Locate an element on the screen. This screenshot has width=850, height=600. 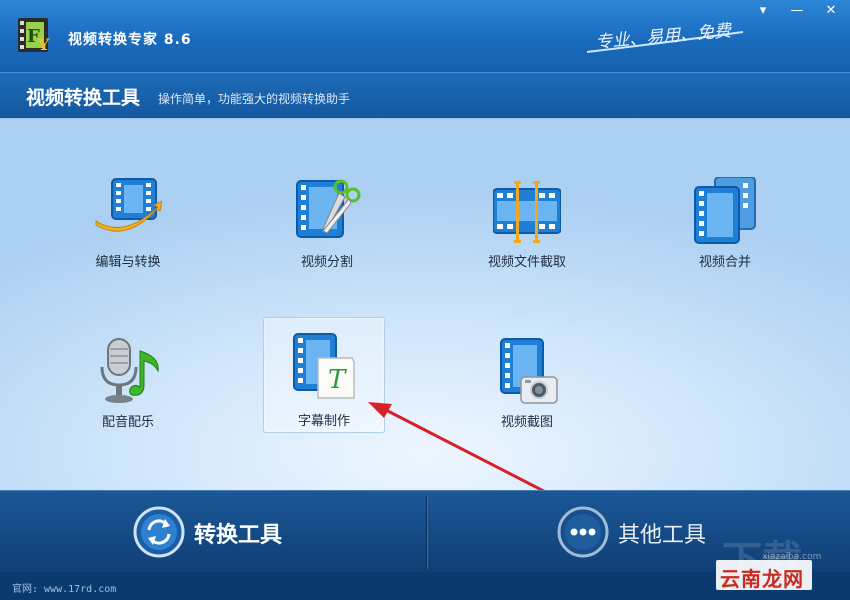
more-dots-icon is located at coordinates (583, 532).